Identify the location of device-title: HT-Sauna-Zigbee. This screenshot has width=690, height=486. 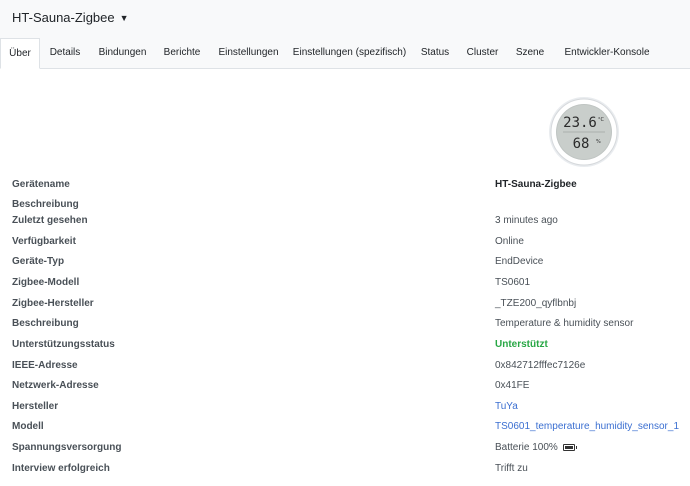
(63, 17).